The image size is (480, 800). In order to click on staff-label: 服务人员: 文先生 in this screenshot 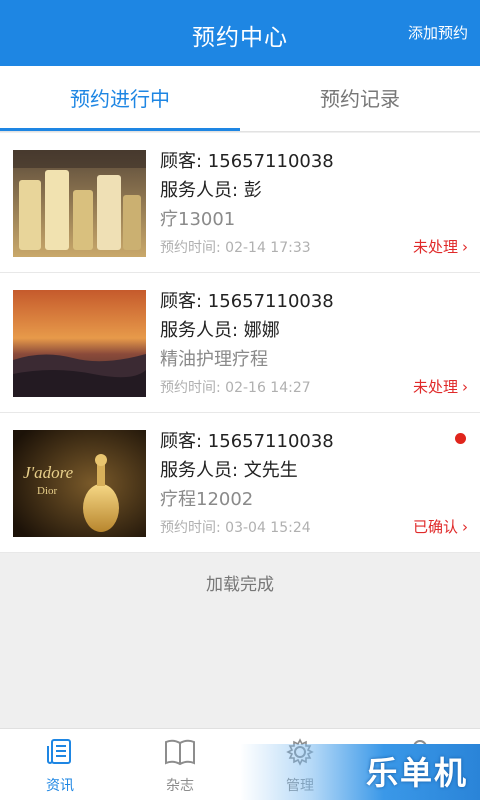, I will do `click(229, 470)`.